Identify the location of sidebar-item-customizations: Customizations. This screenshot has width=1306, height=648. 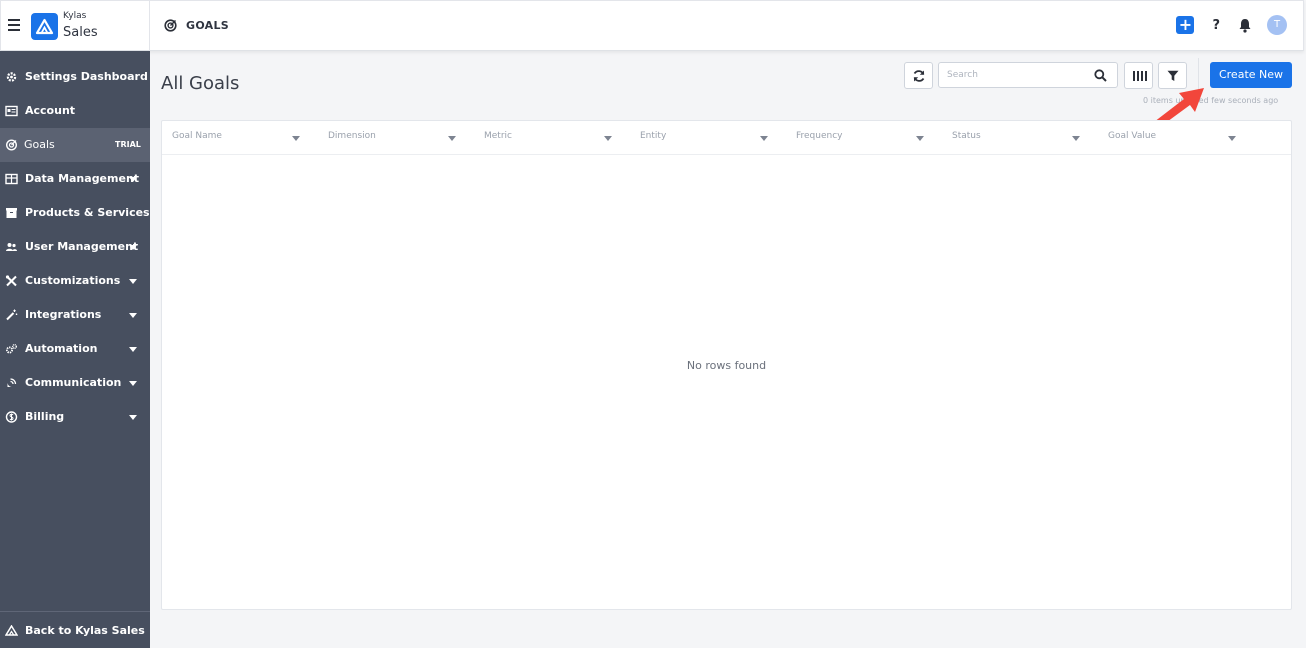
(75, 281).